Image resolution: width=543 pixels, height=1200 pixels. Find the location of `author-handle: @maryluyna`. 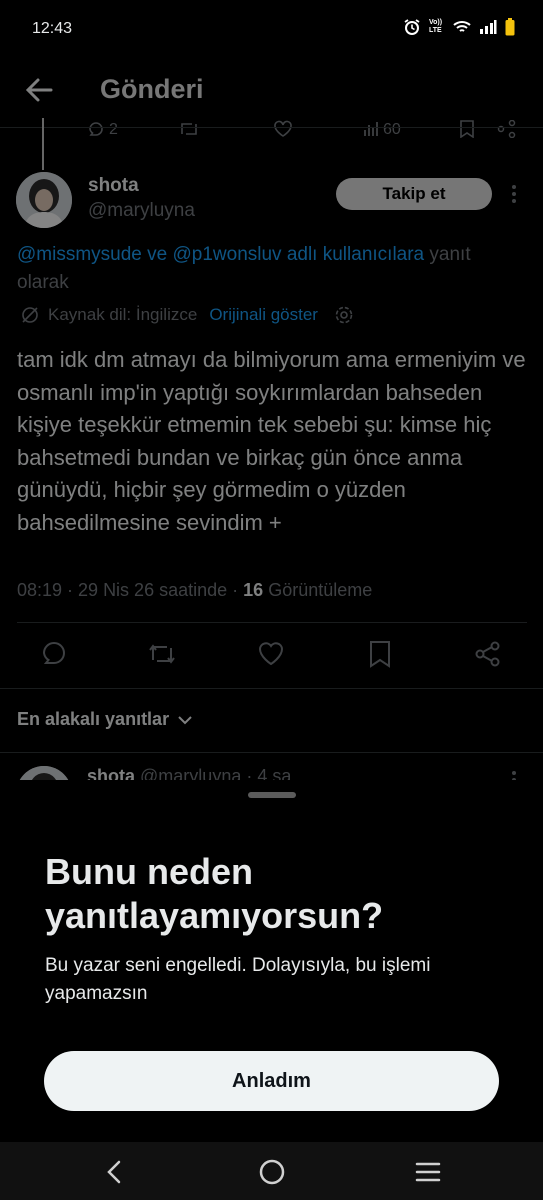

author-handle: @maryluyna is located at coordinates (141, 211).